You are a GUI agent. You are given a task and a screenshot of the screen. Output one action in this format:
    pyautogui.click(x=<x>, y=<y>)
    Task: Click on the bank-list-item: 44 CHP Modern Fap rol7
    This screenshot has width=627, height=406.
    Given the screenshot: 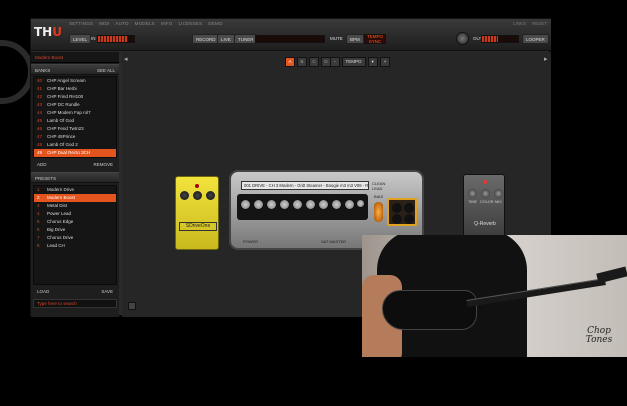 What is the action you would take?
    pyautogui.click(x=75, y=113)
    